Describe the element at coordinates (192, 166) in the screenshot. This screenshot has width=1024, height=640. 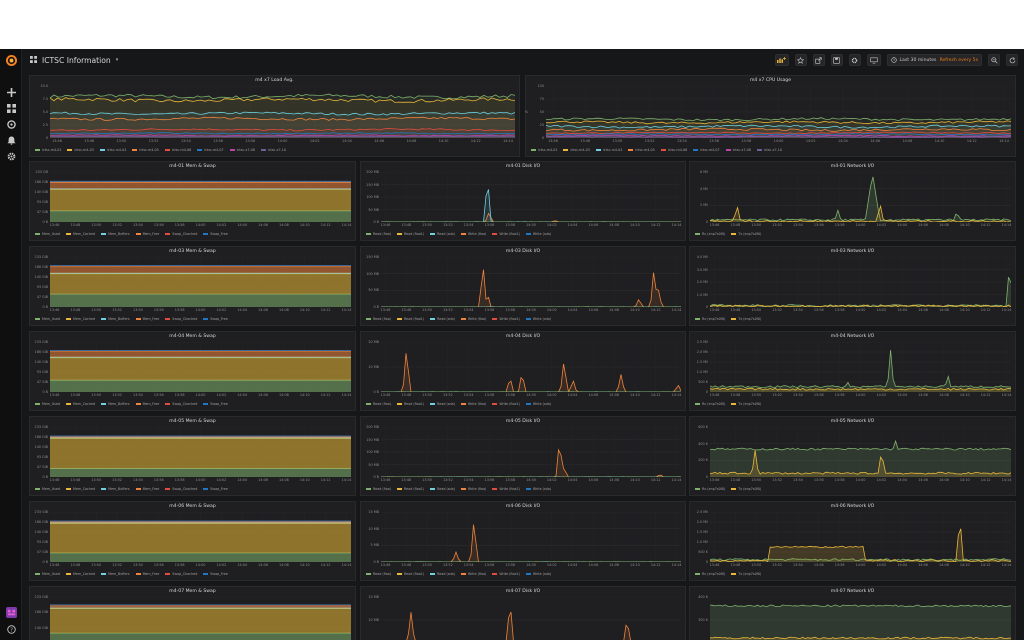
I see `panel-title: m4-01 Mem & Swap` at that location.